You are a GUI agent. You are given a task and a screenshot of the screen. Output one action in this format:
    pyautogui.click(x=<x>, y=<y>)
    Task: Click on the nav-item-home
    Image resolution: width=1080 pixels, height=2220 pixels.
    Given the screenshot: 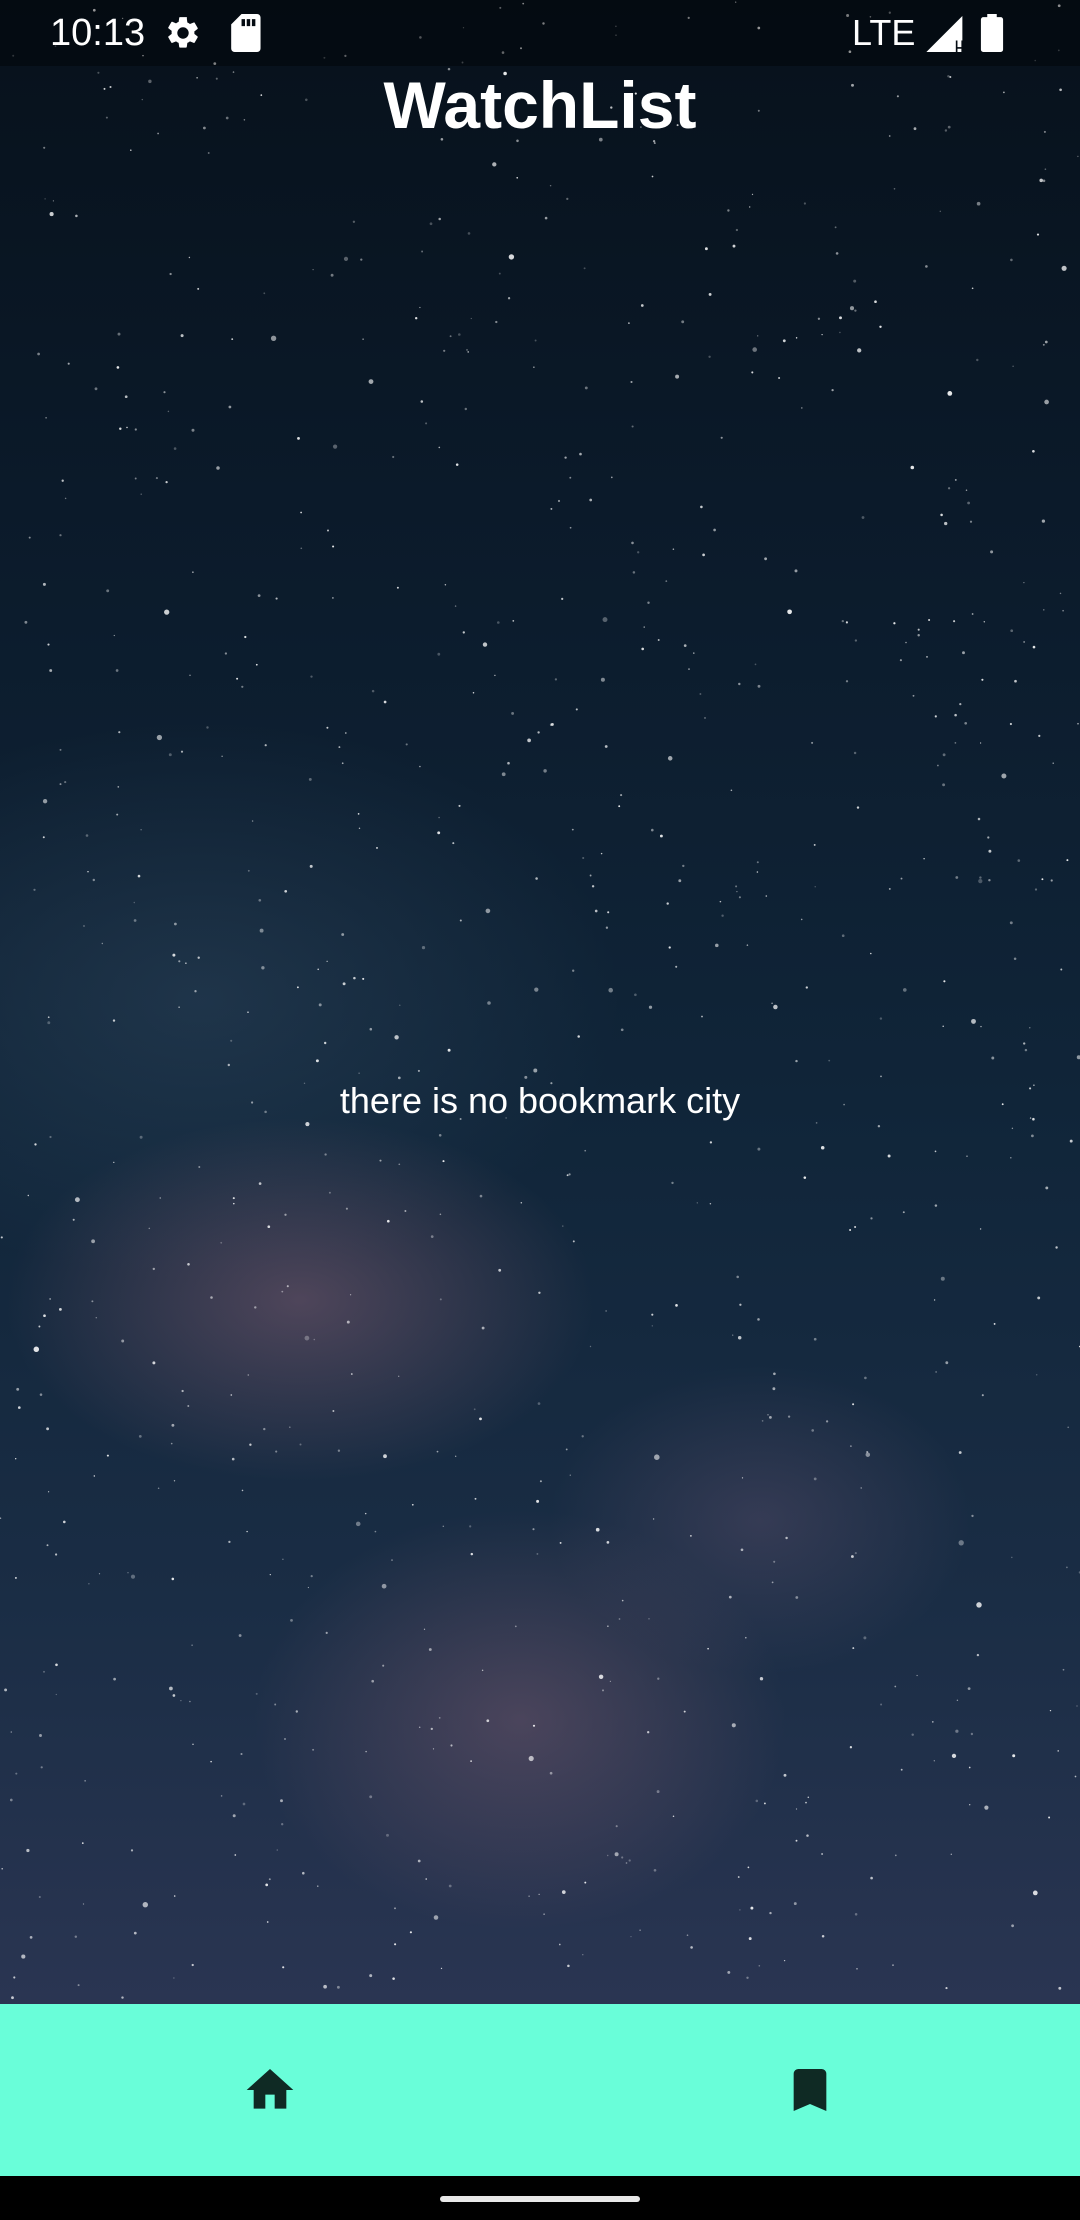 What is the action you would take?
    pyautogui.click(x=270, y=2090)
    